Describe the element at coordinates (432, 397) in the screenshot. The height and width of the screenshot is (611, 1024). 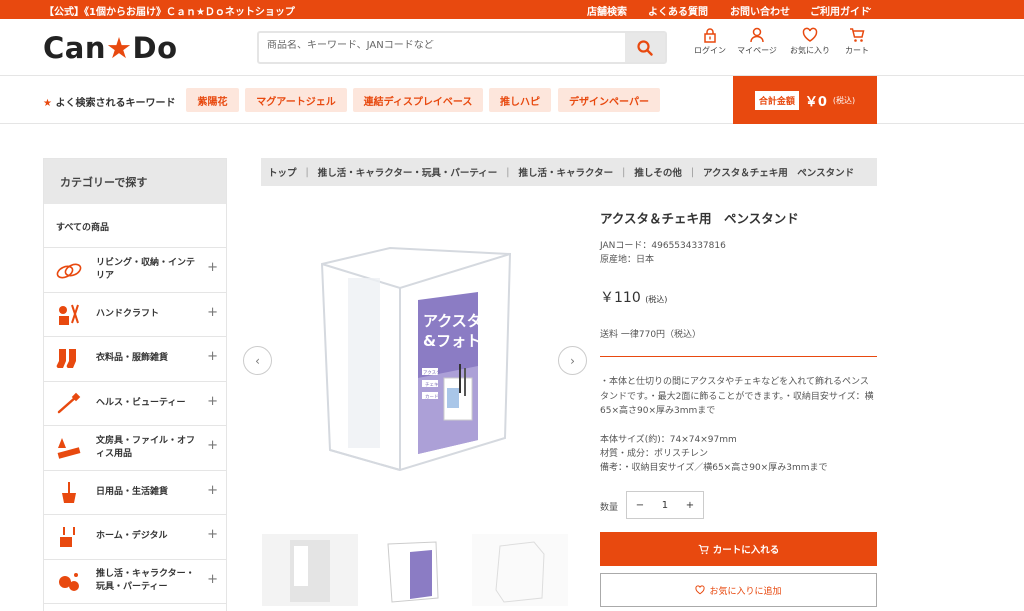
I see `package-tag: カード` at that location.